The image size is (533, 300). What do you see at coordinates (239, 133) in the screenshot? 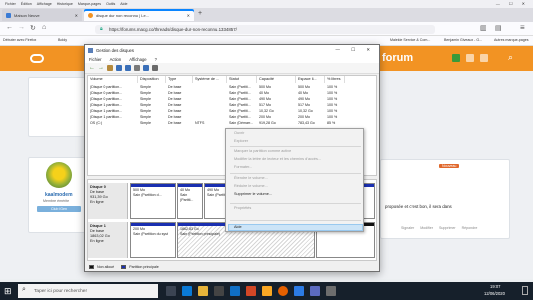
I see `context-menu-item: Ouvrir` at bounding box center [239, 133].